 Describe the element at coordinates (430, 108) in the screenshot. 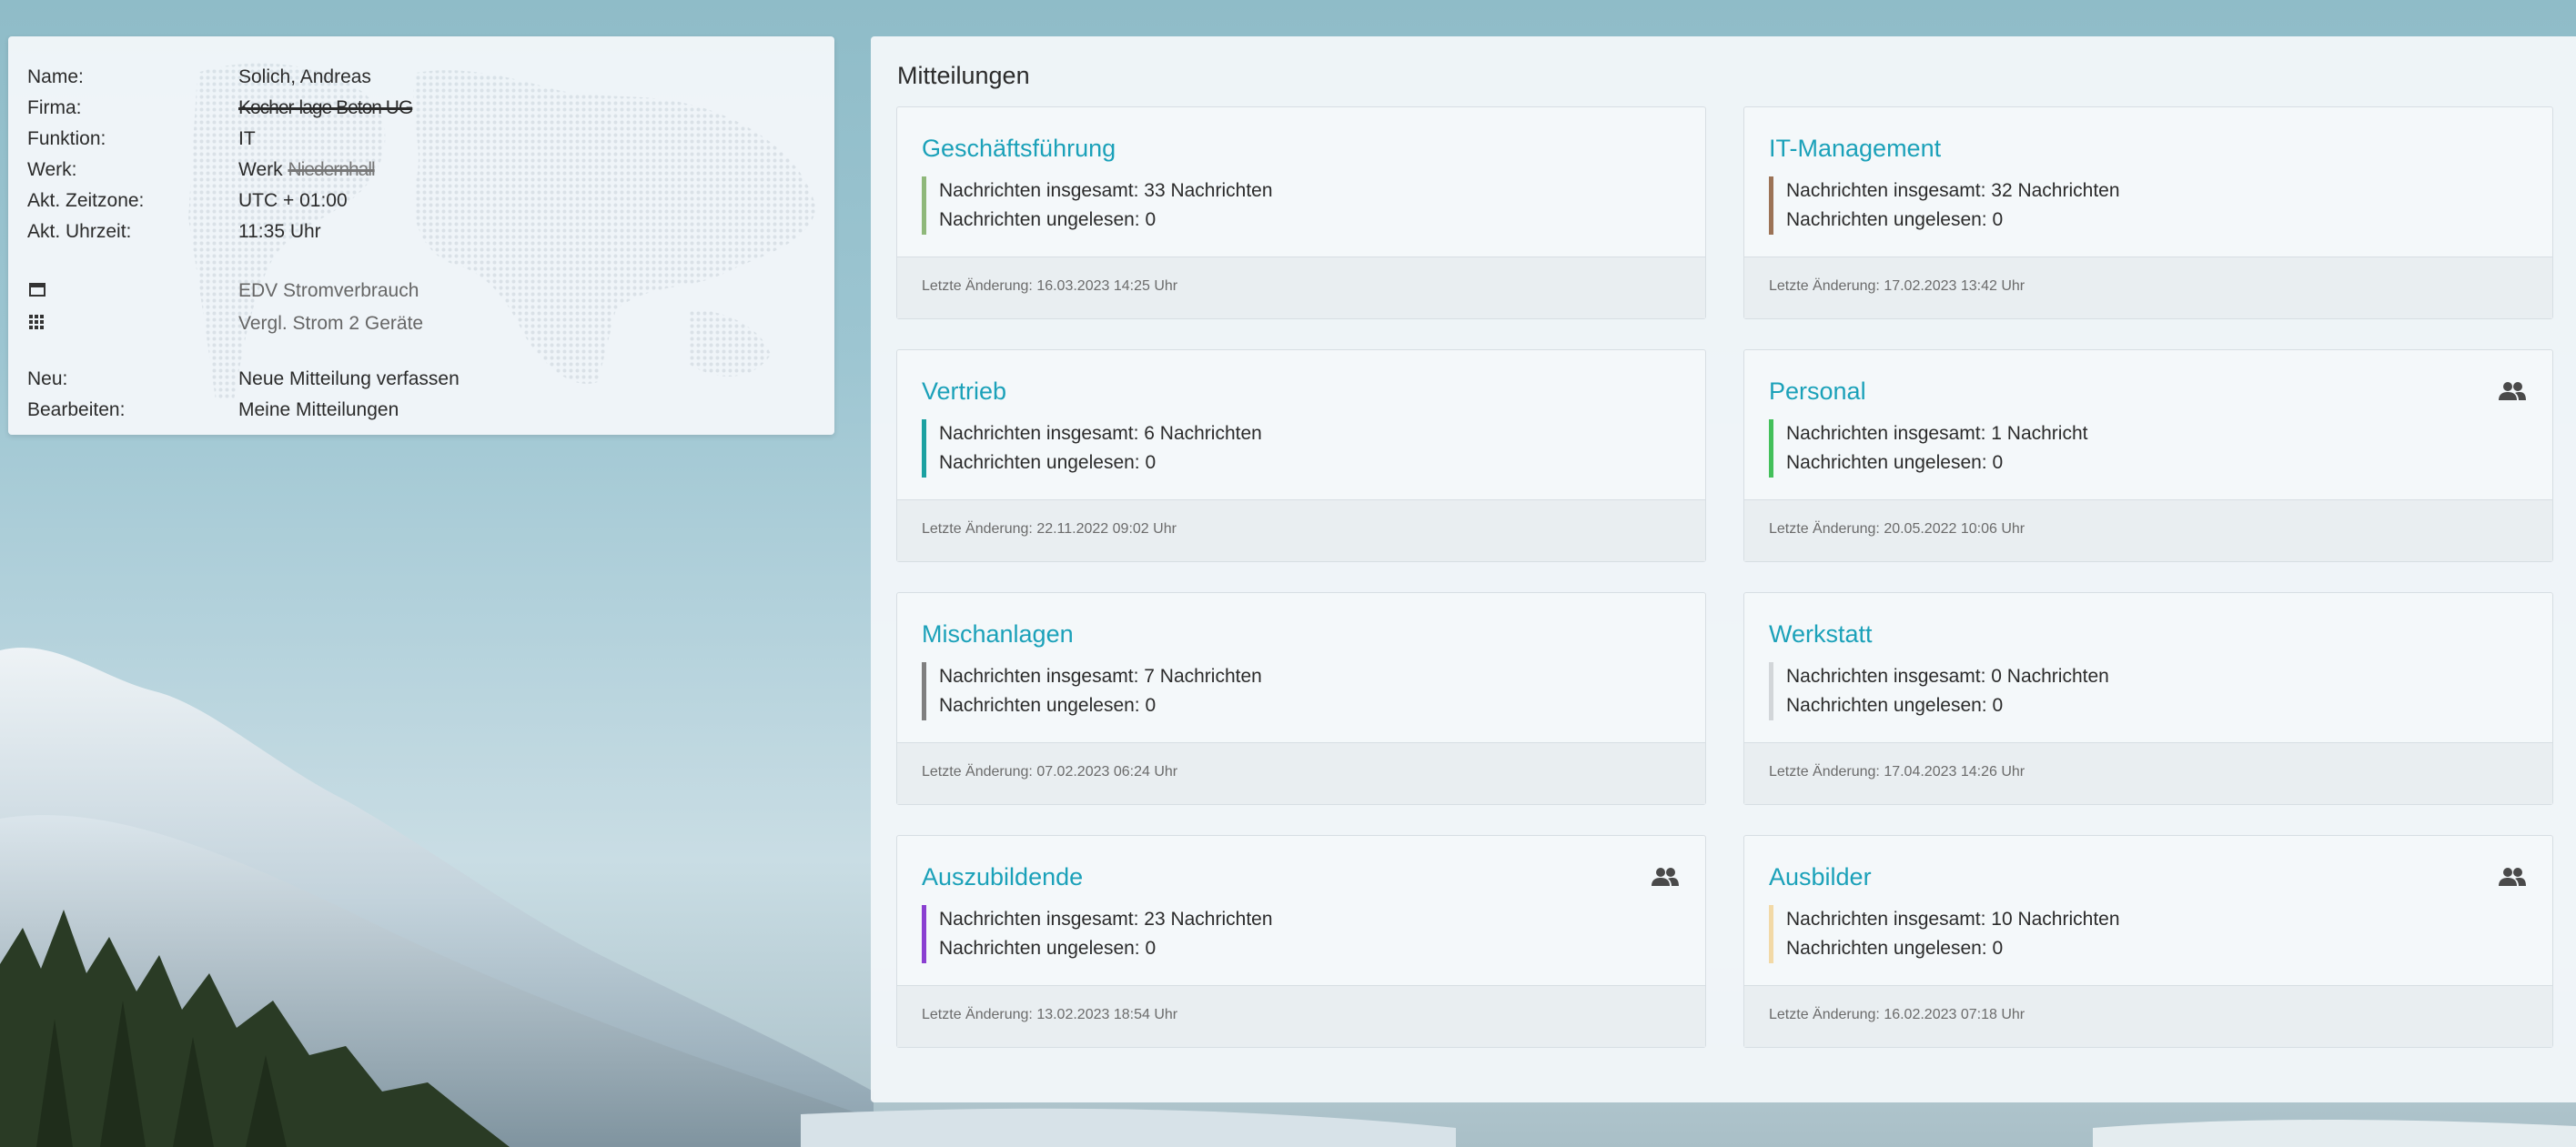

I see `info-row-company: Firma: Kocher-lage Beton UG` at that location.